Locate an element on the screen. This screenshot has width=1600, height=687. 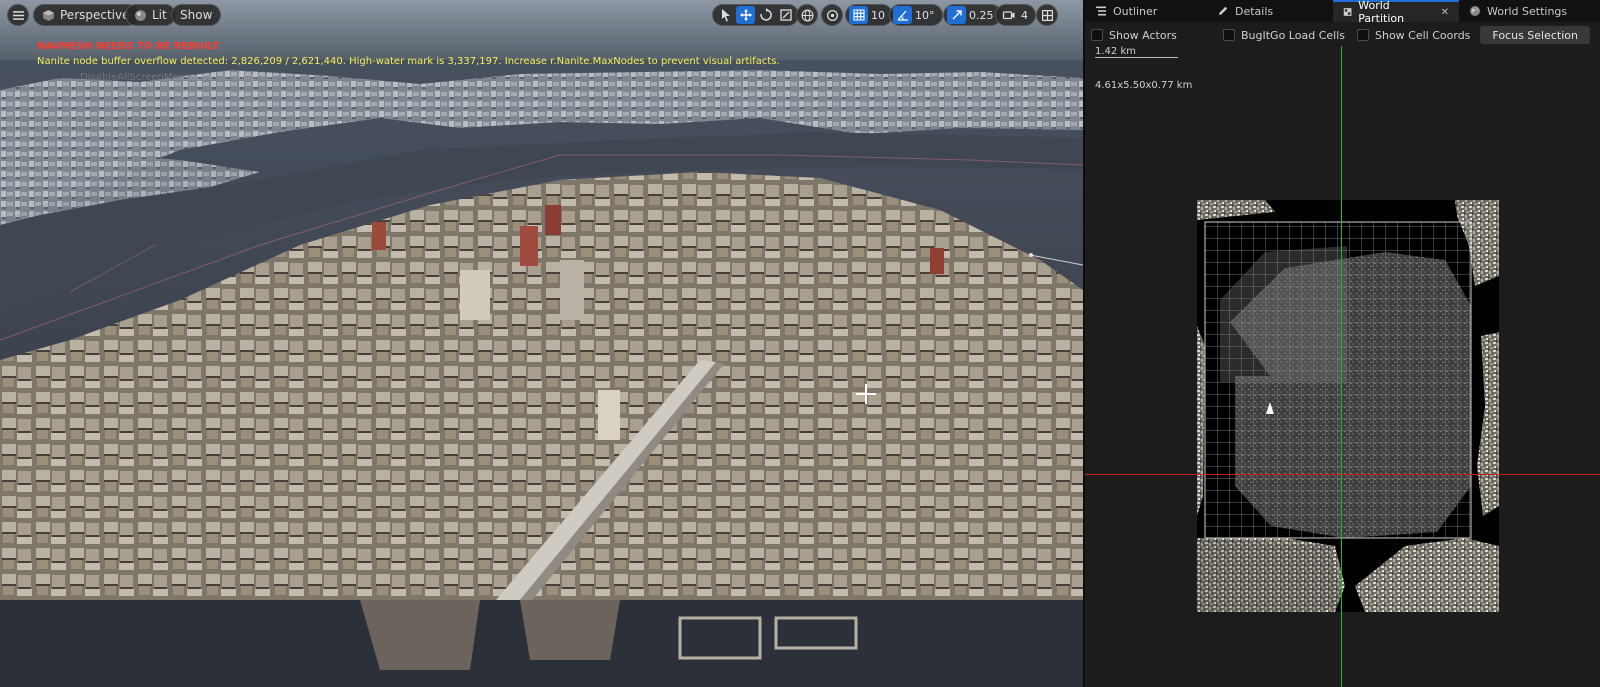
rotation-snap-toggle is located at coordinates (902, 15).